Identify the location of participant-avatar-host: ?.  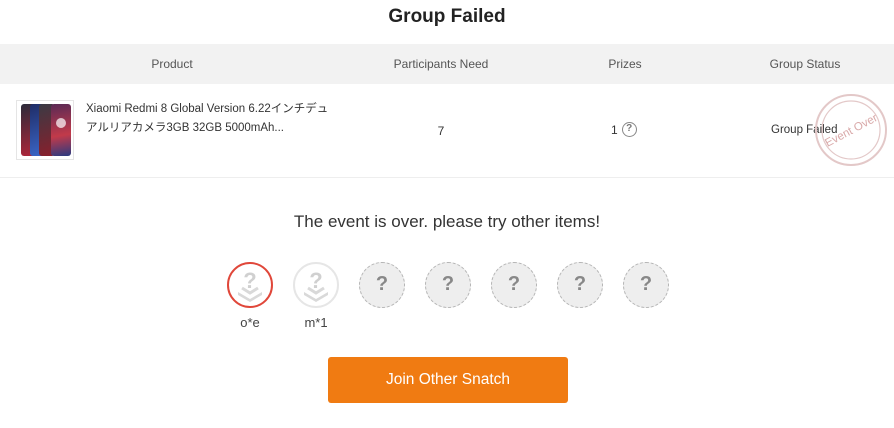
(250, 285).